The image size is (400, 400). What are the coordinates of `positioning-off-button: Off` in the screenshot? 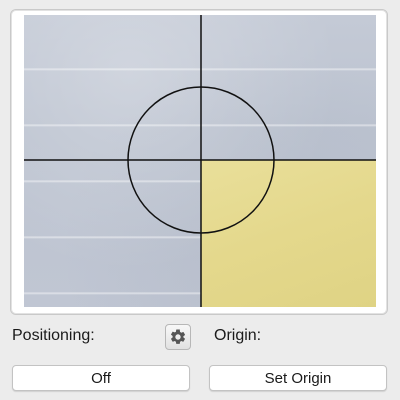 It's located at (101, 378).